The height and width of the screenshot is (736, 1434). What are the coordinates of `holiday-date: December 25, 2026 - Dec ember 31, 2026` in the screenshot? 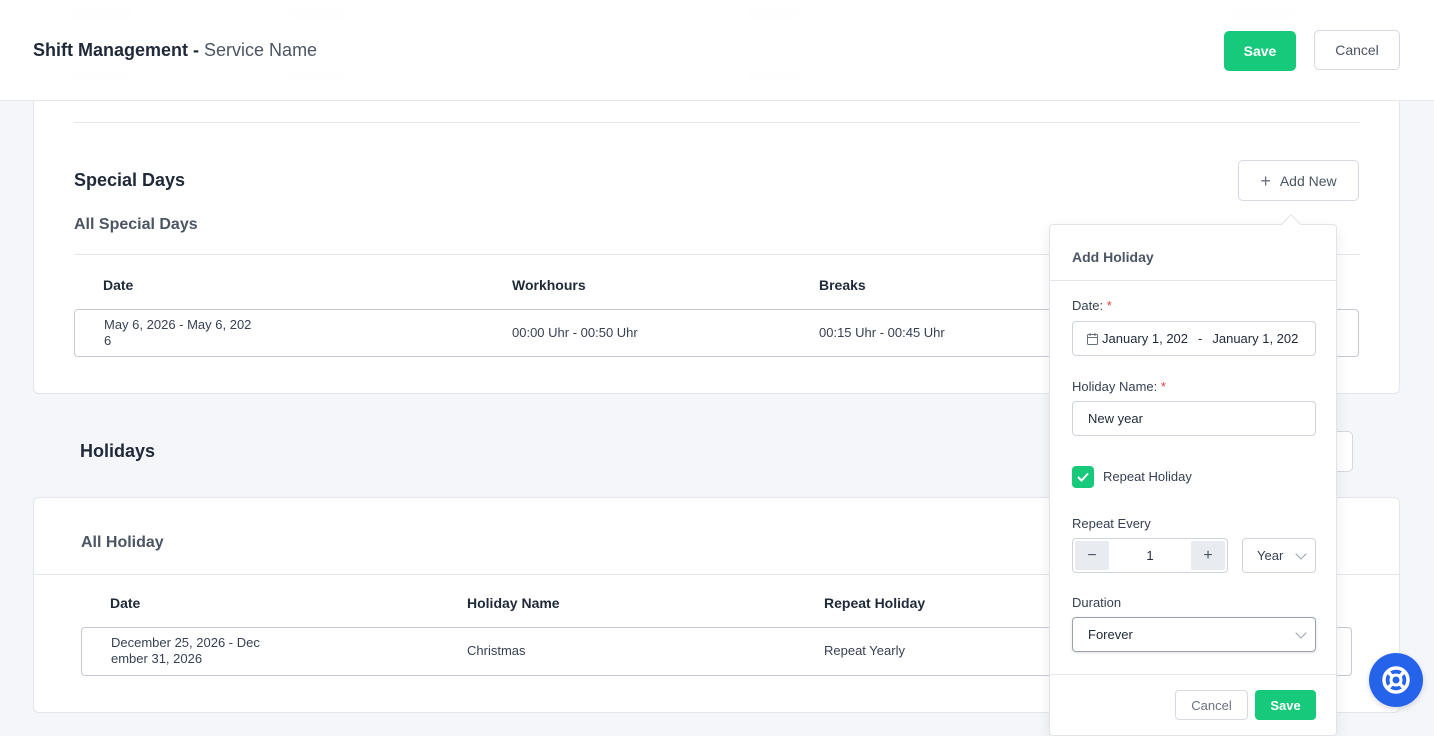 It's located at (185, 651).